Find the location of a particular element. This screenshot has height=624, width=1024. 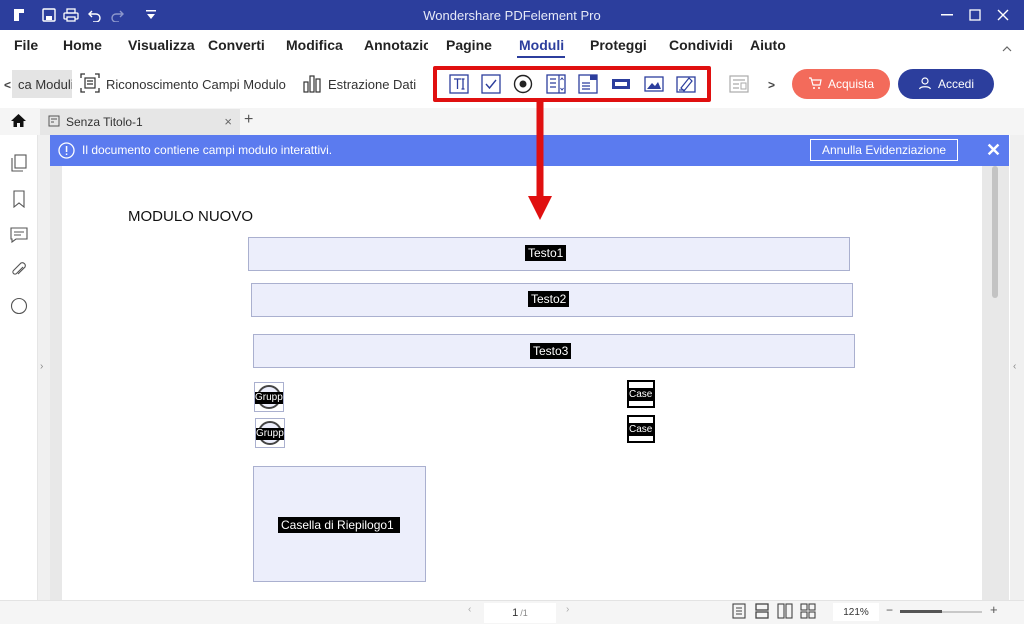

list-box-label: Casella di Riepilogo1 is located at coordinates (339, 525).